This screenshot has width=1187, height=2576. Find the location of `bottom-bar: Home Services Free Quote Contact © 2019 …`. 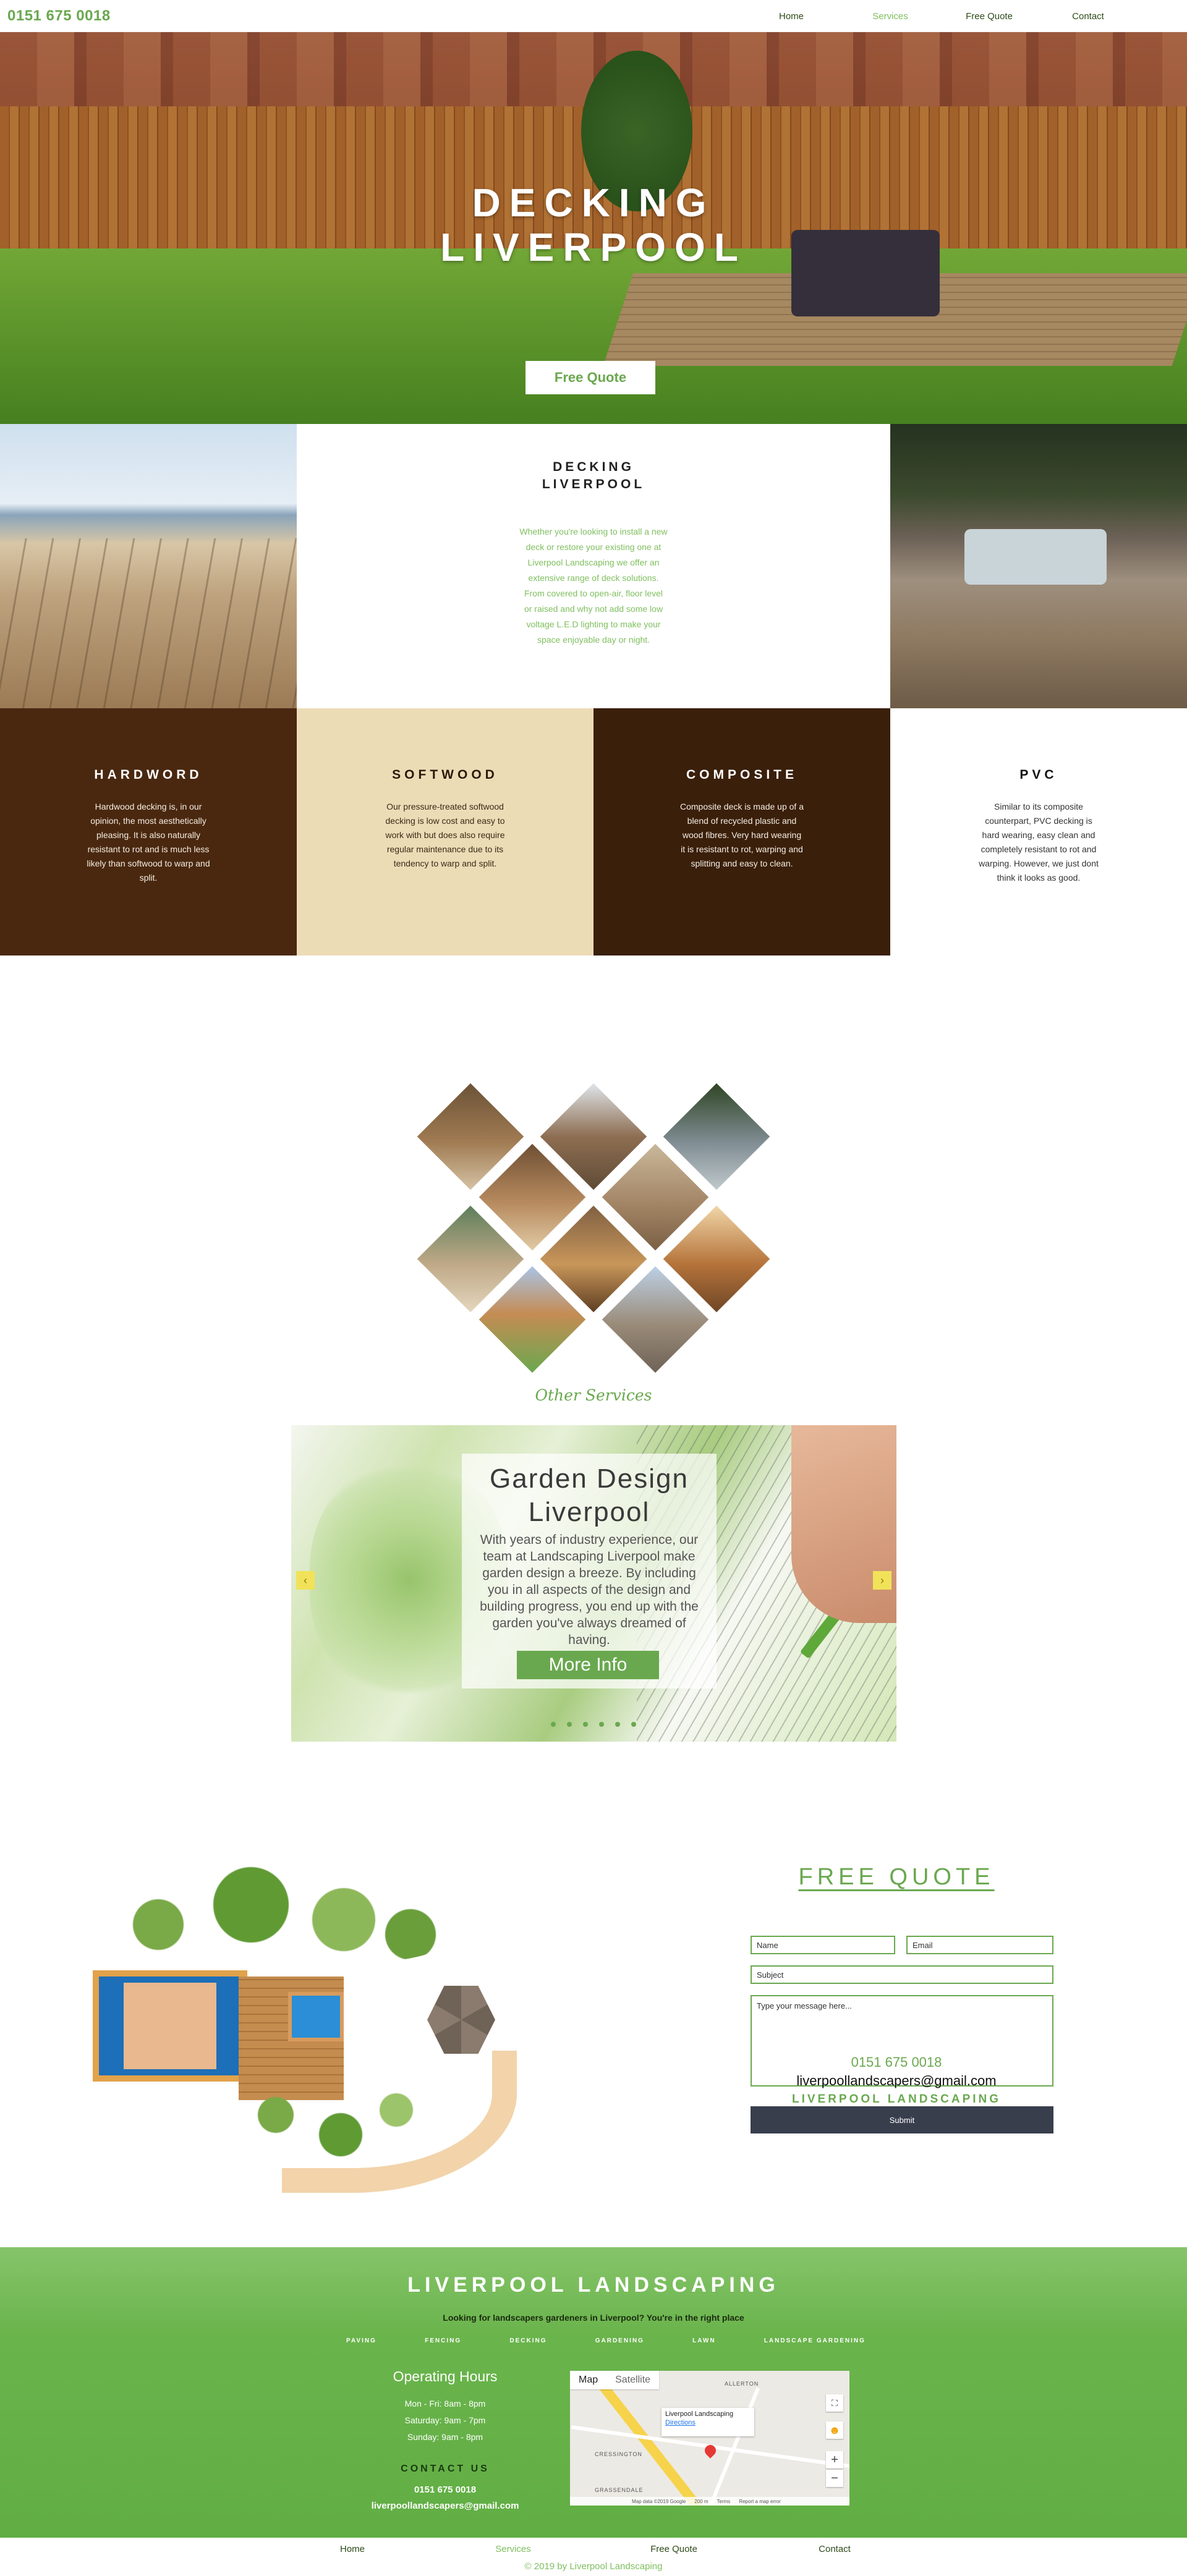

bottom-bar: Home Services Free Quote Contact © 2019 … is located at coordinates (593, 2556).